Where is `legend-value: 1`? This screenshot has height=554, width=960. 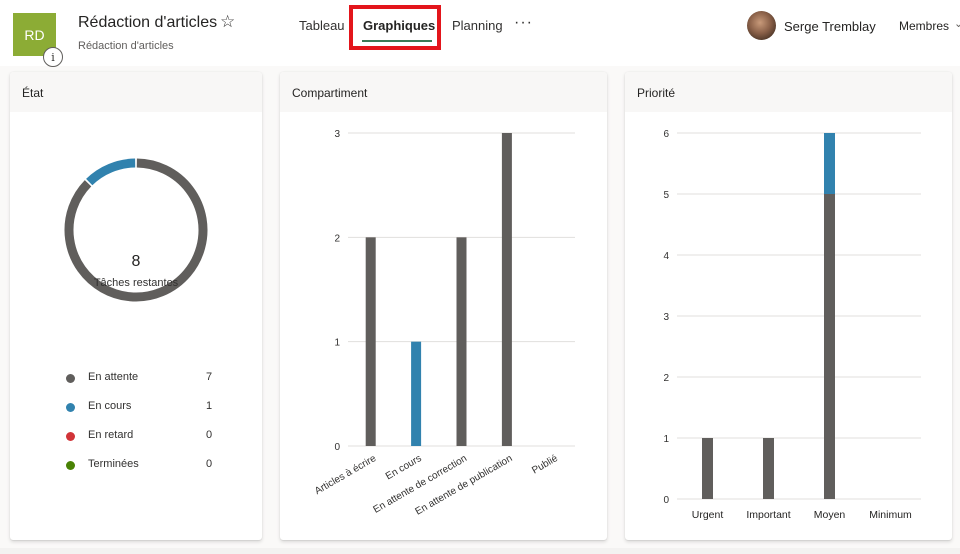 legend-value: 1 is located at coordinates (209, 406).